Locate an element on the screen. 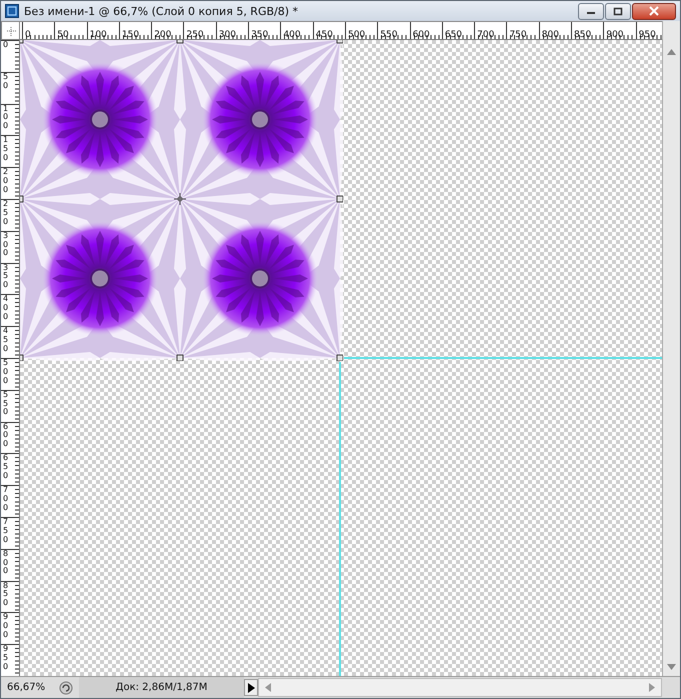 The image size is (681, 699). close-button is located at coordinates (654, 11).